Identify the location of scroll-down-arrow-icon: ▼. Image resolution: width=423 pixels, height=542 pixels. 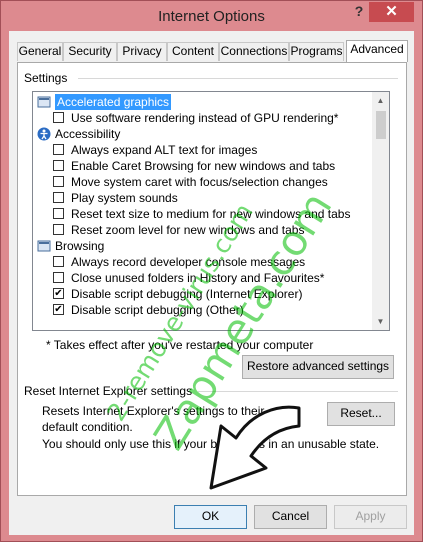
(380, 321).